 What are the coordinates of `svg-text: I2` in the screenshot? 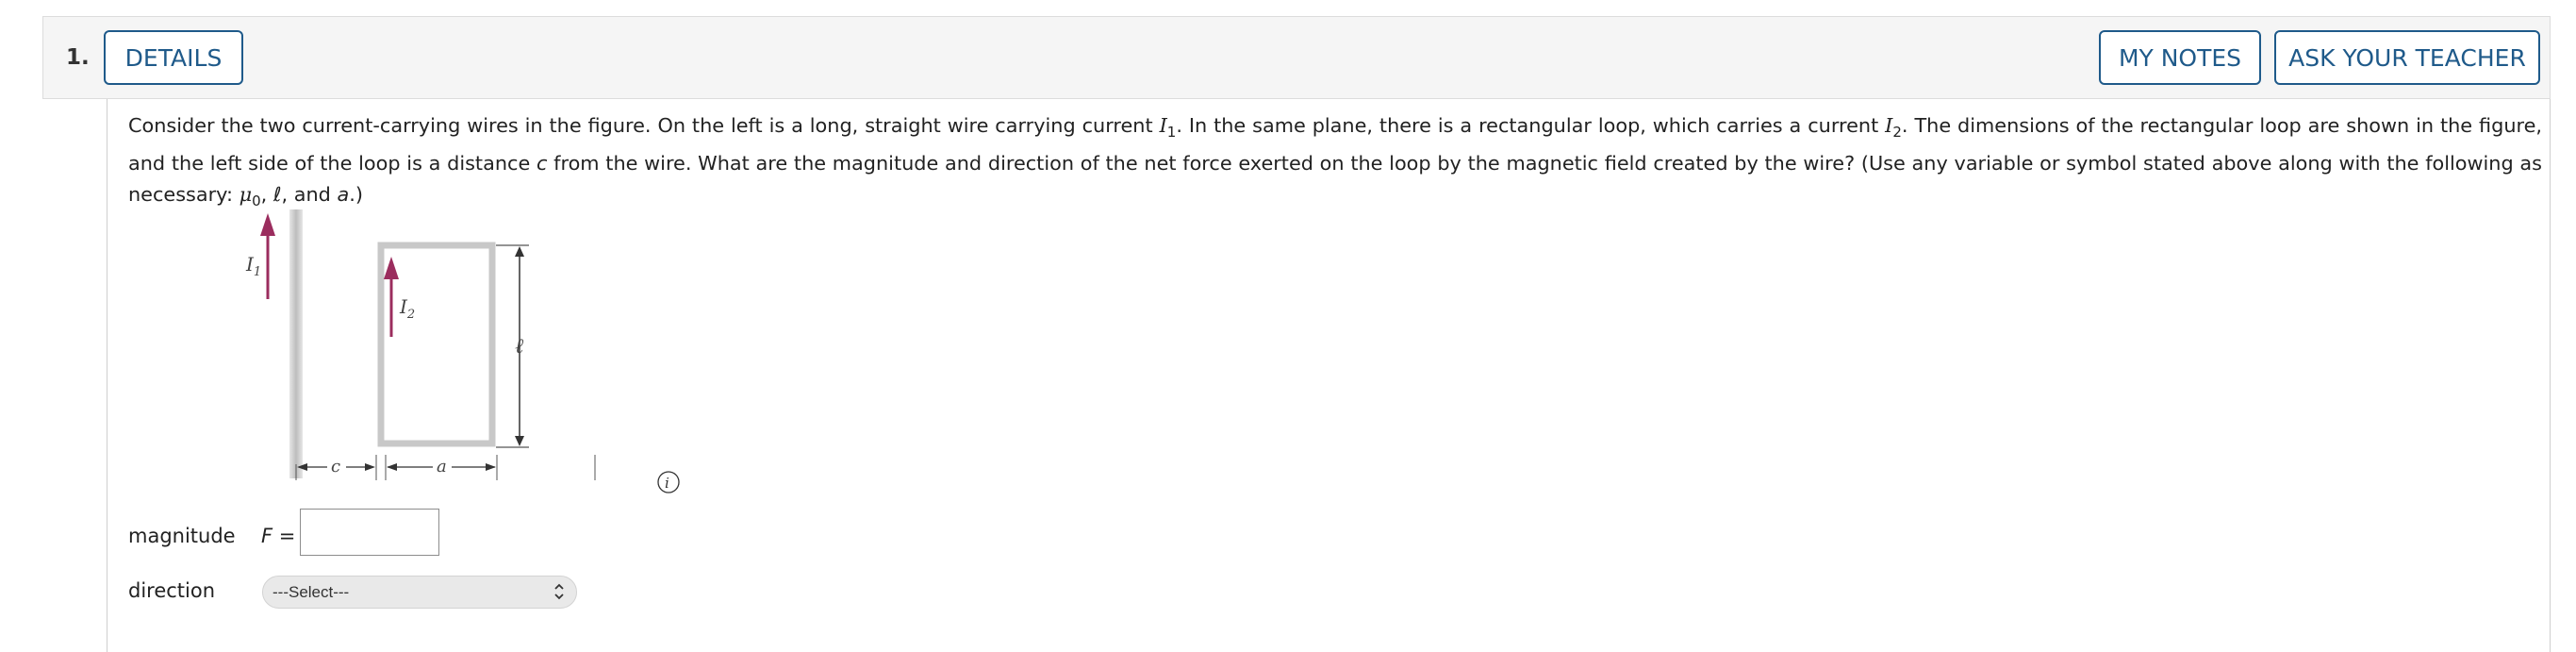 It's located at (407, 308).